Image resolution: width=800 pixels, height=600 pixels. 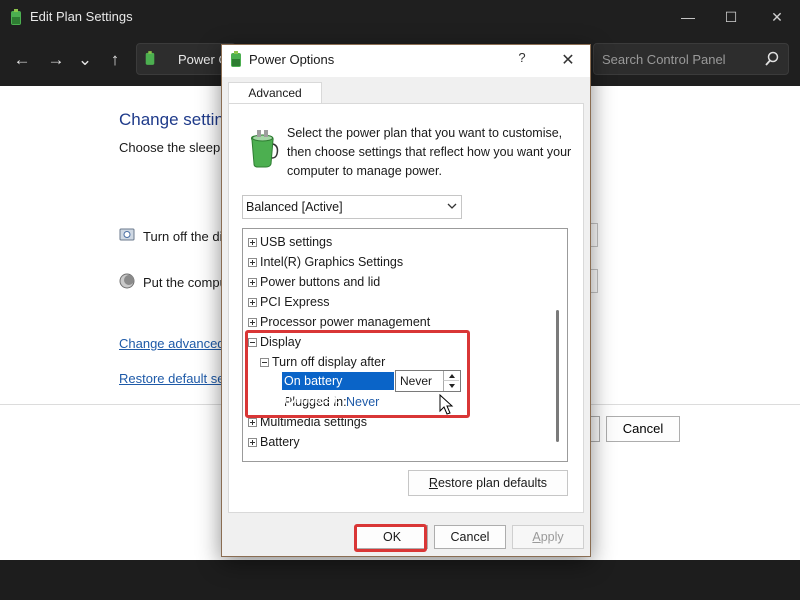 I want to click on up-button: ↑, so click(x=115, y=60).